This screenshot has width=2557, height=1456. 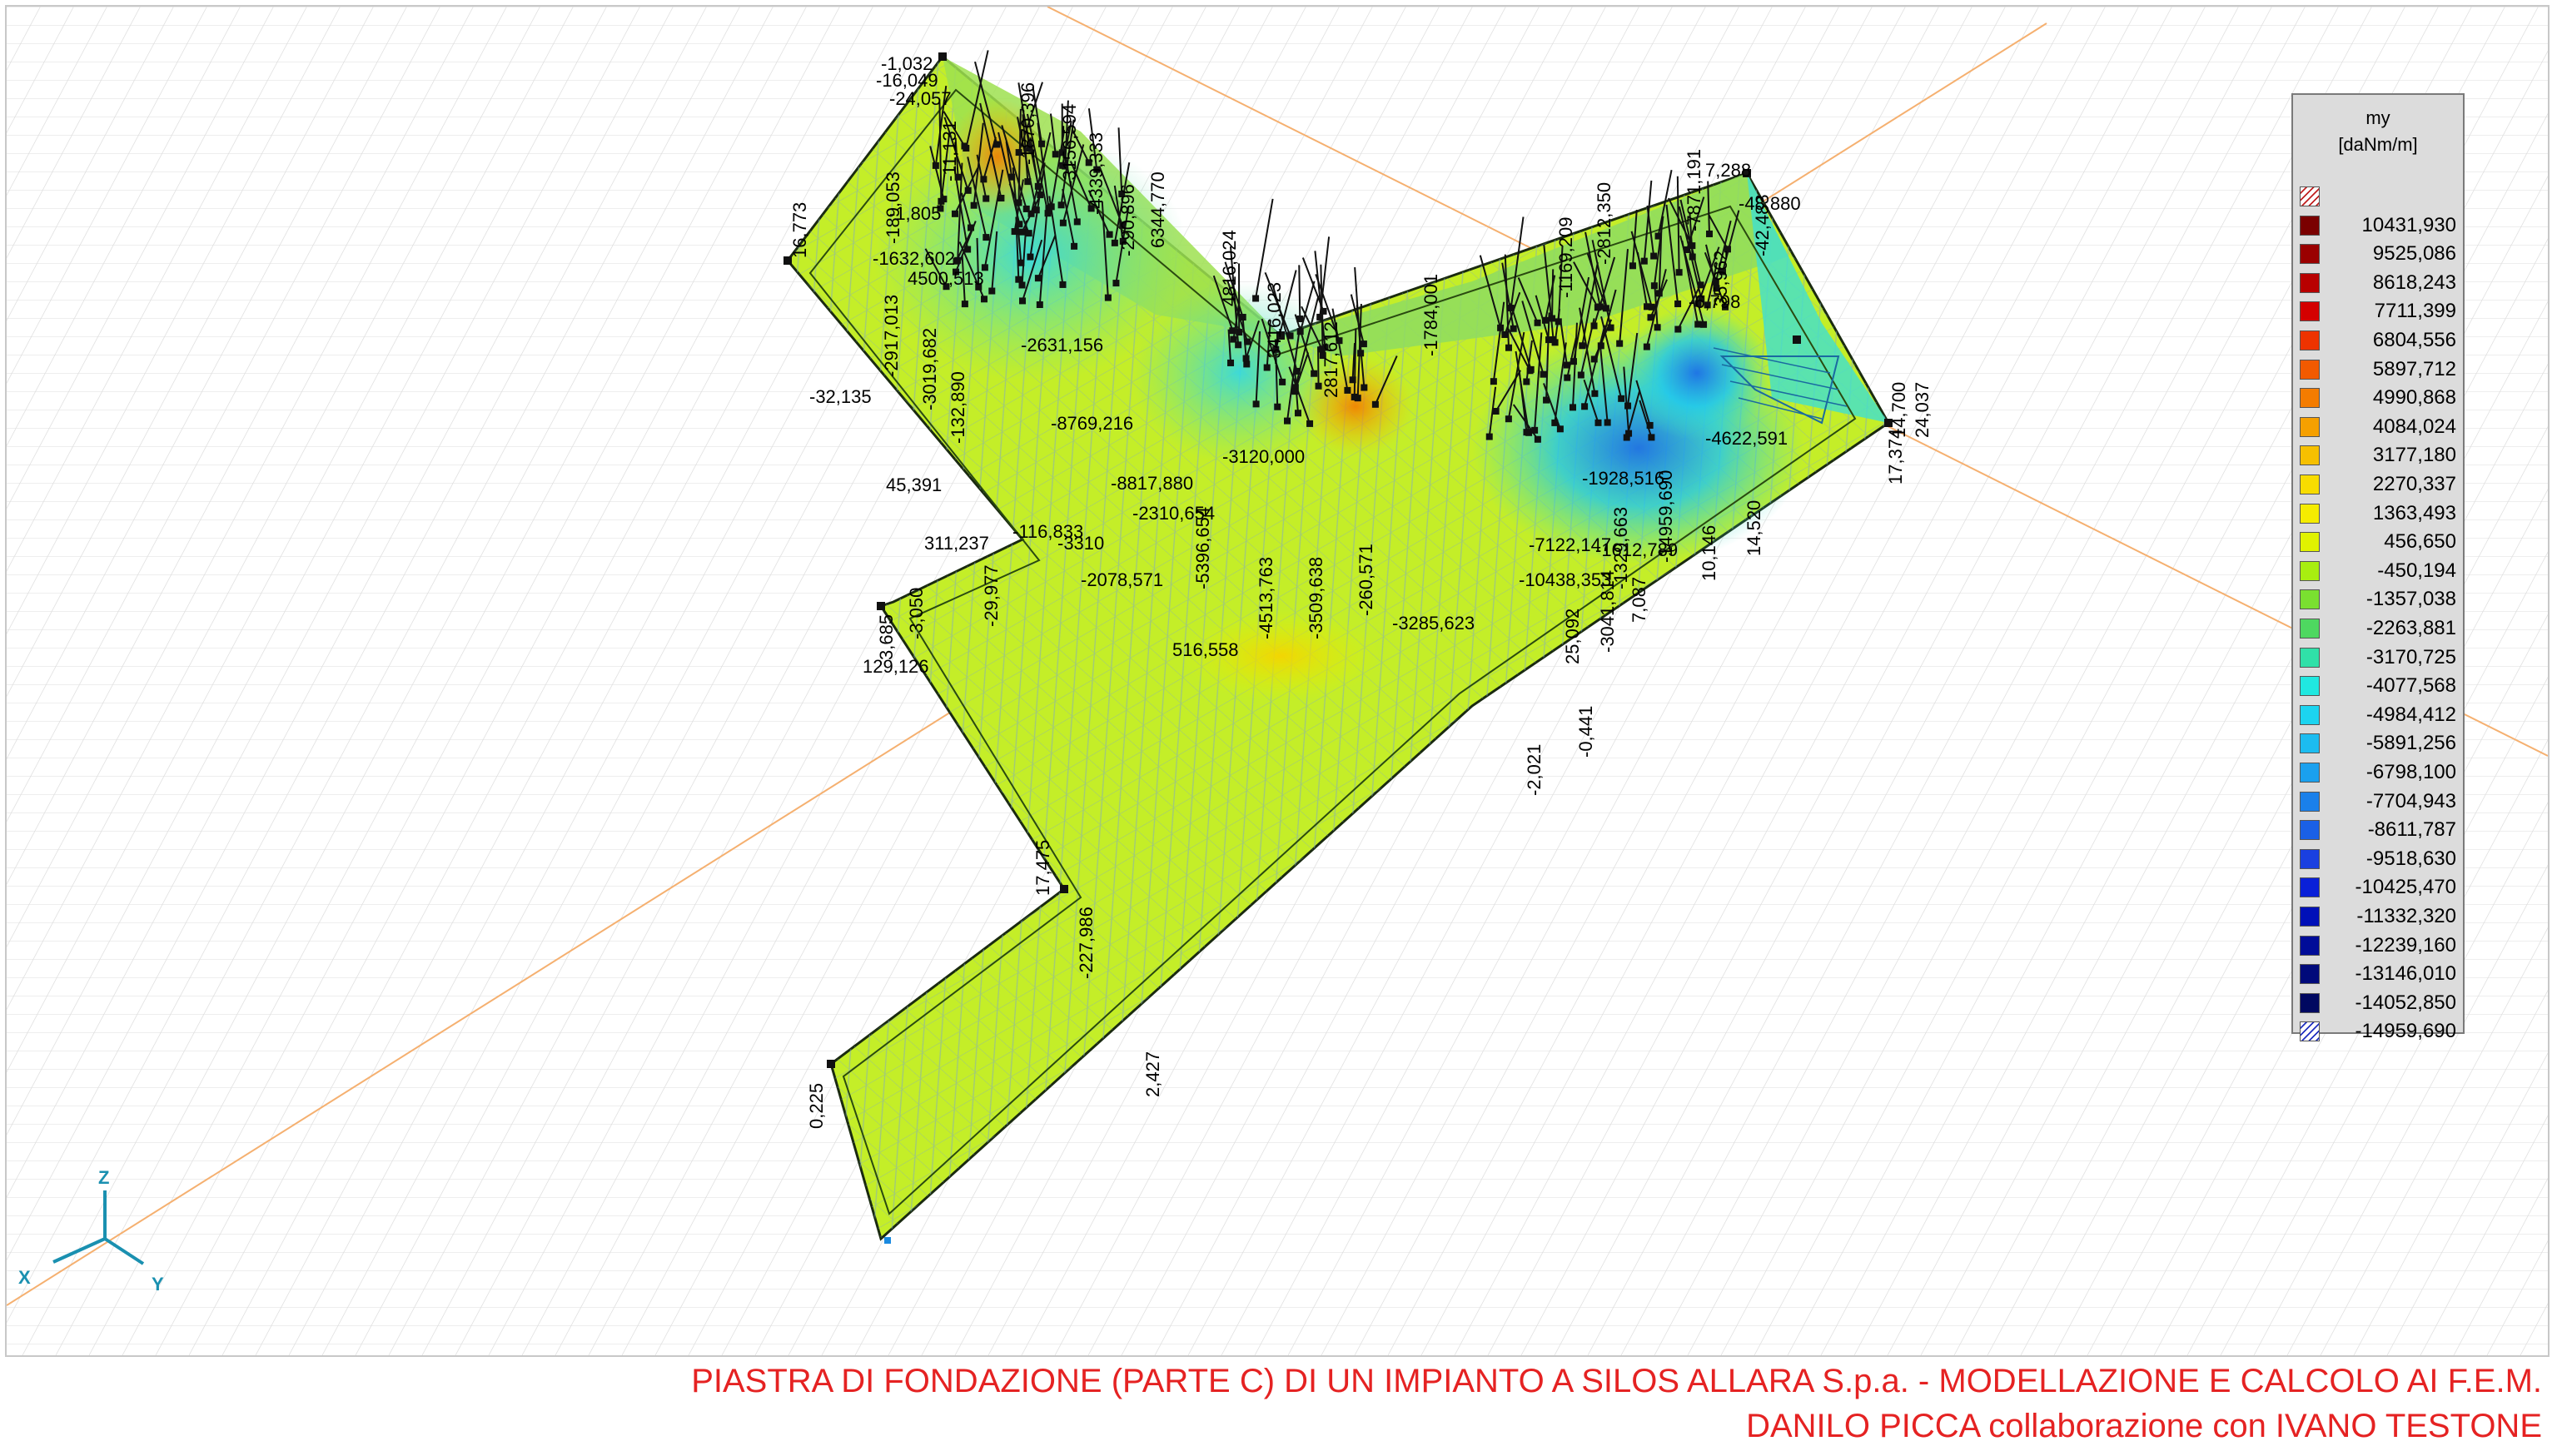 I want to click on legend-value: 6804,556, so click(x=2414, y=340).